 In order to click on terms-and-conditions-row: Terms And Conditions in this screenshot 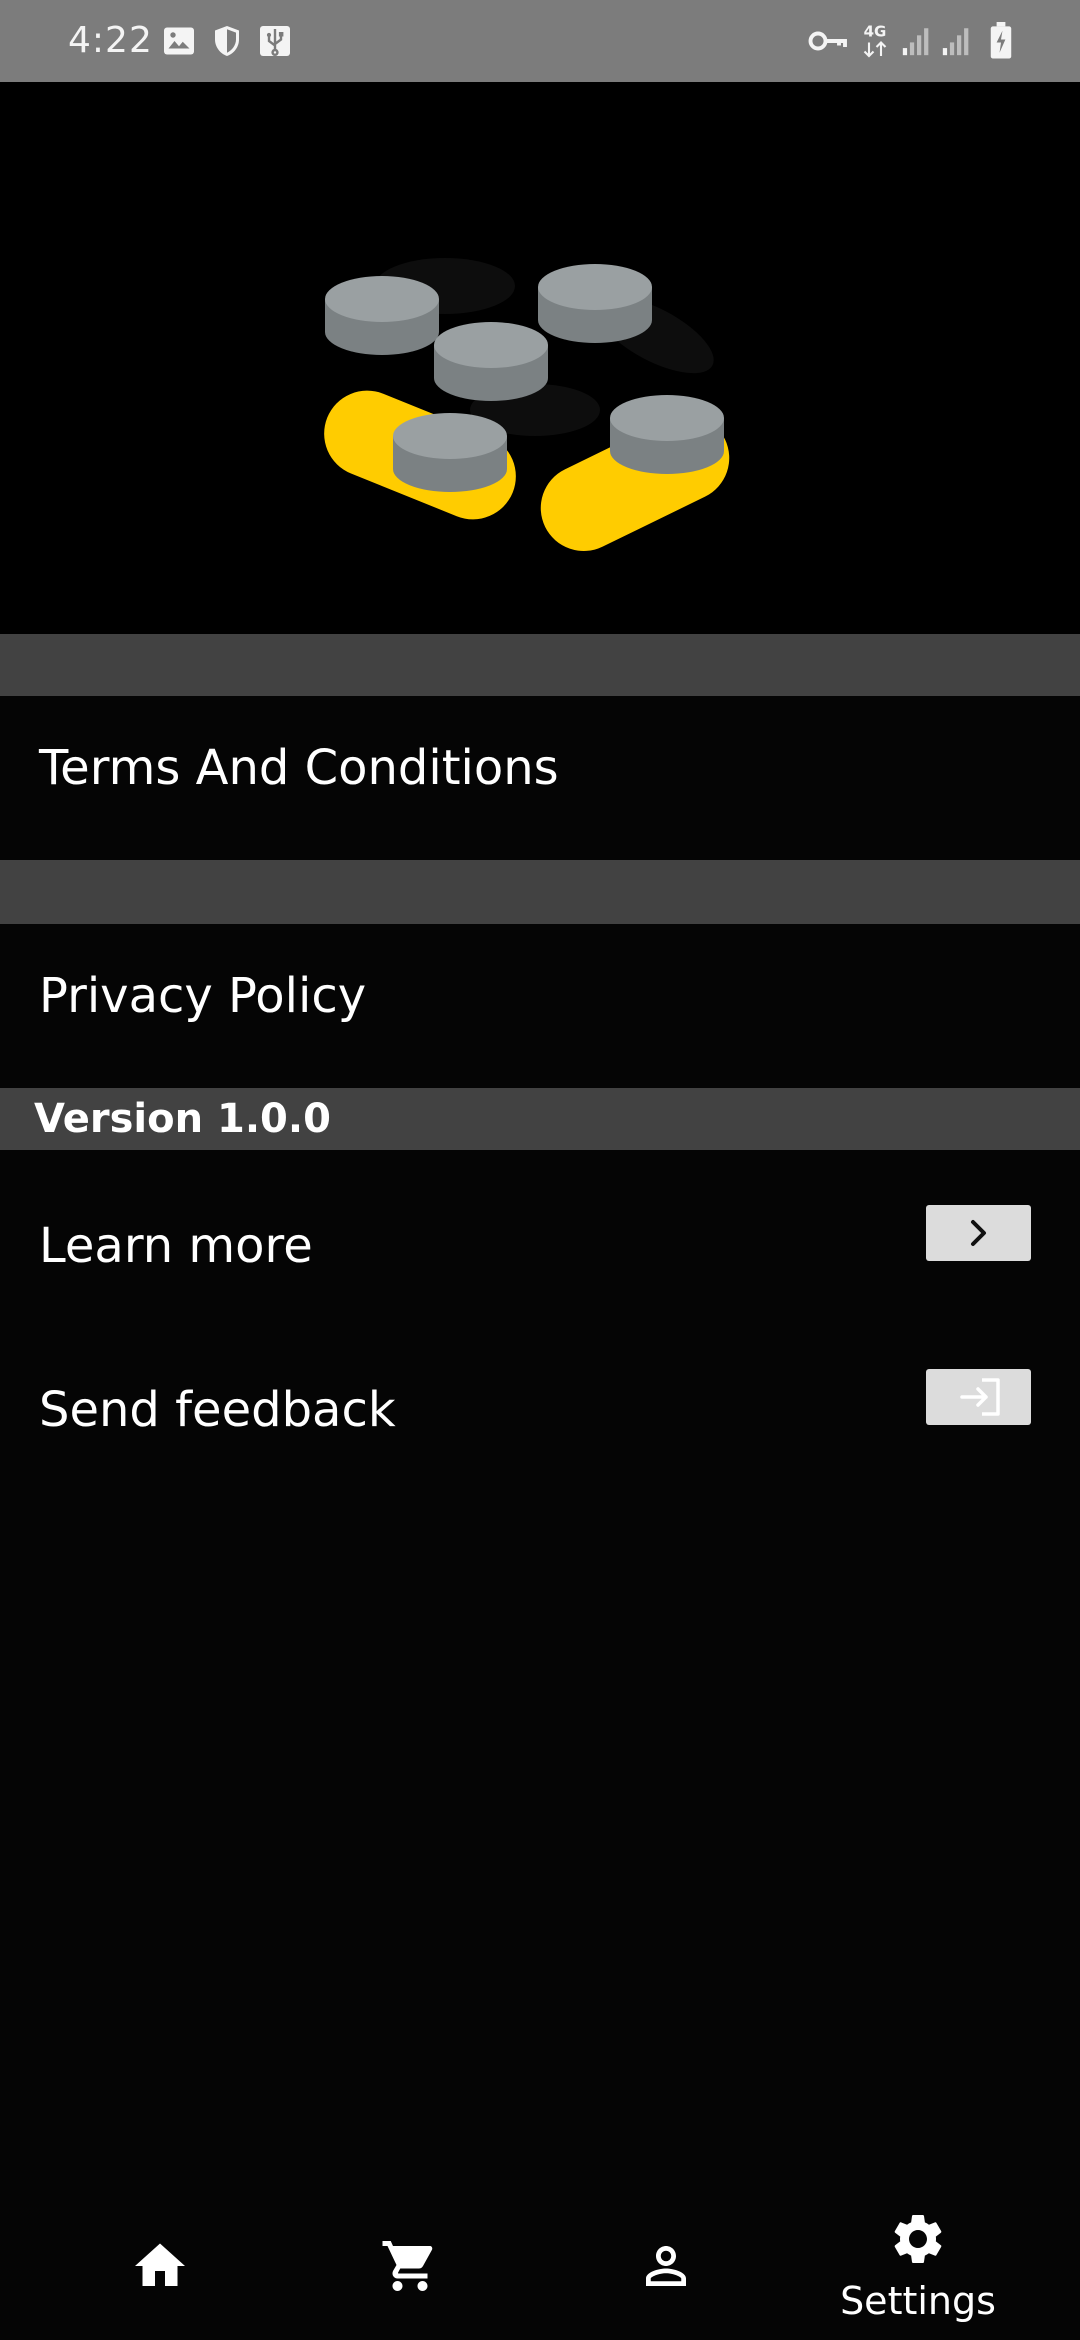, I will do `click(540, 778)`.